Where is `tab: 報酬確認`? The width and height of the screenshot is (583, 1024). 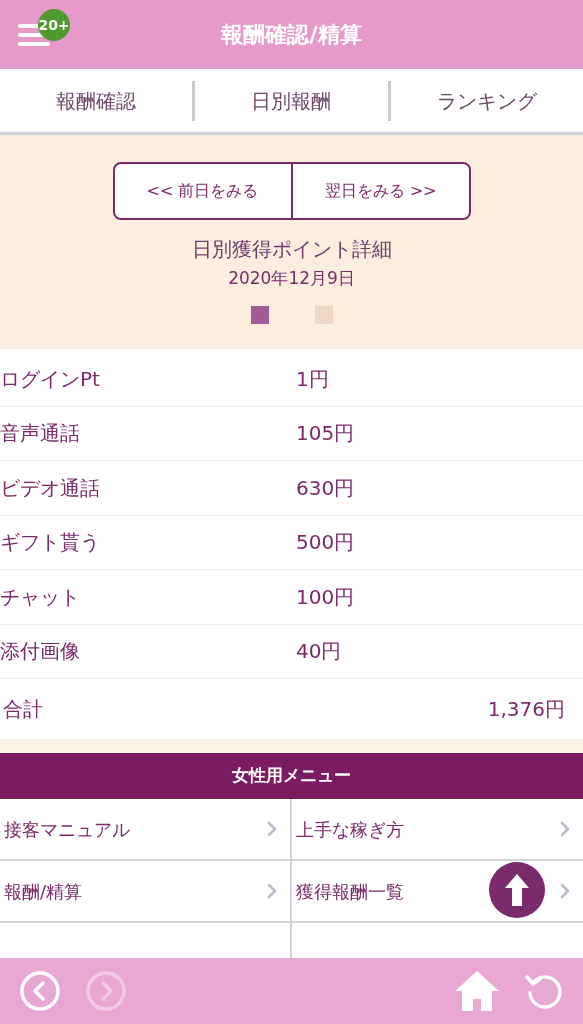 tab: 報酬確認 is located at coordinates (96, 100).